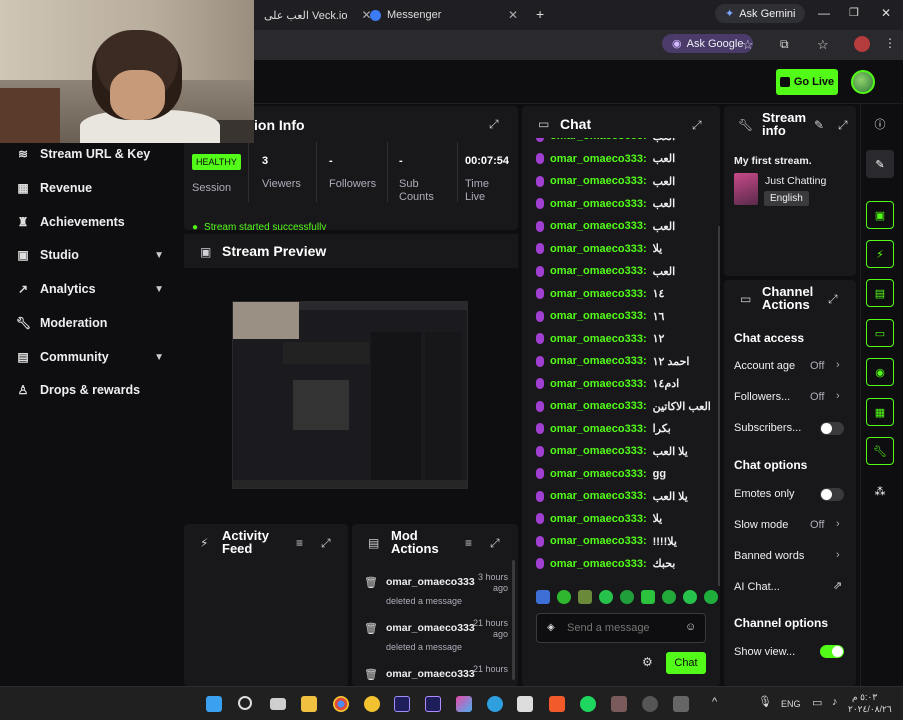  I want to click on stream-preview-video, so click(350, 395).